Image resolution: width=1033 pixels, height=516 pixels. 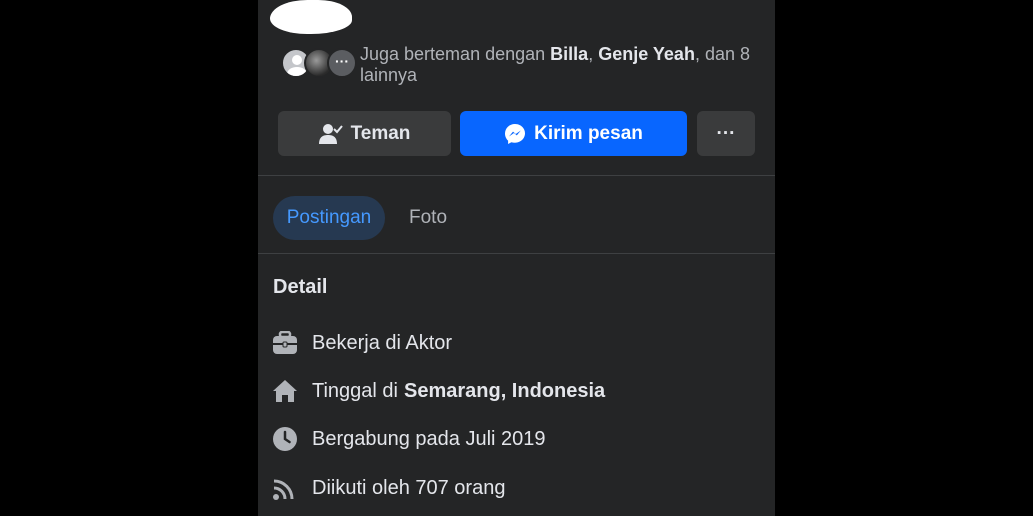 I want to click on tab-posts-label: Postingan, so click(x=329, y=217).